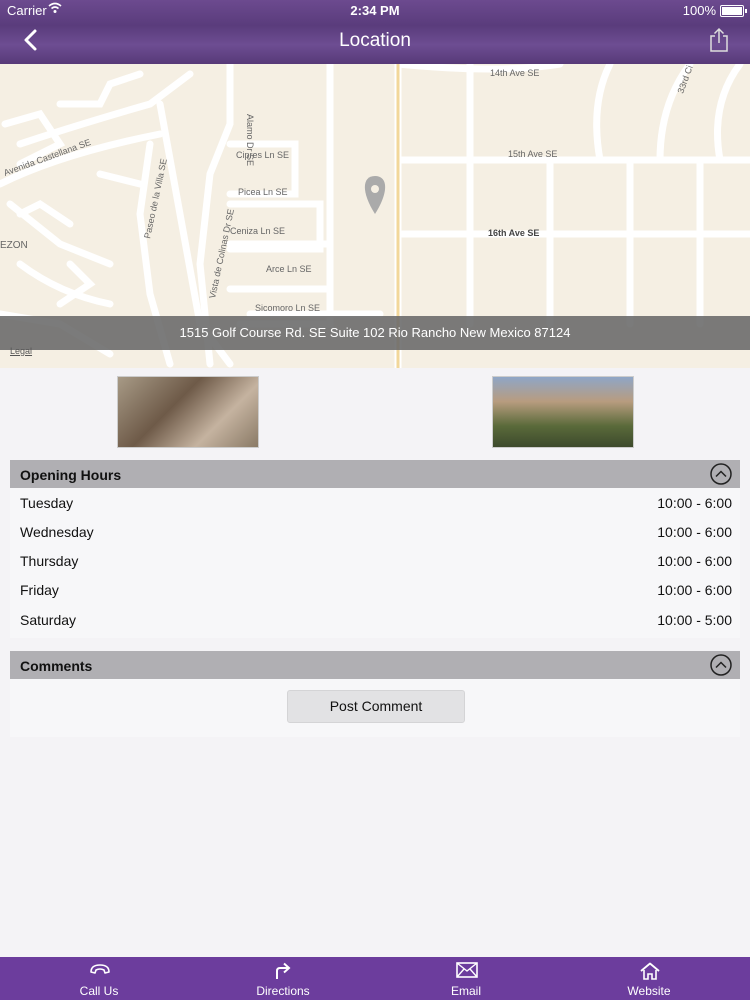 The height and width of the screenshot is (1000, 750). Describe the element at coordinates (257, 231) in the screenshot. I see `street-label: Ceniza Ln SE` at that location.